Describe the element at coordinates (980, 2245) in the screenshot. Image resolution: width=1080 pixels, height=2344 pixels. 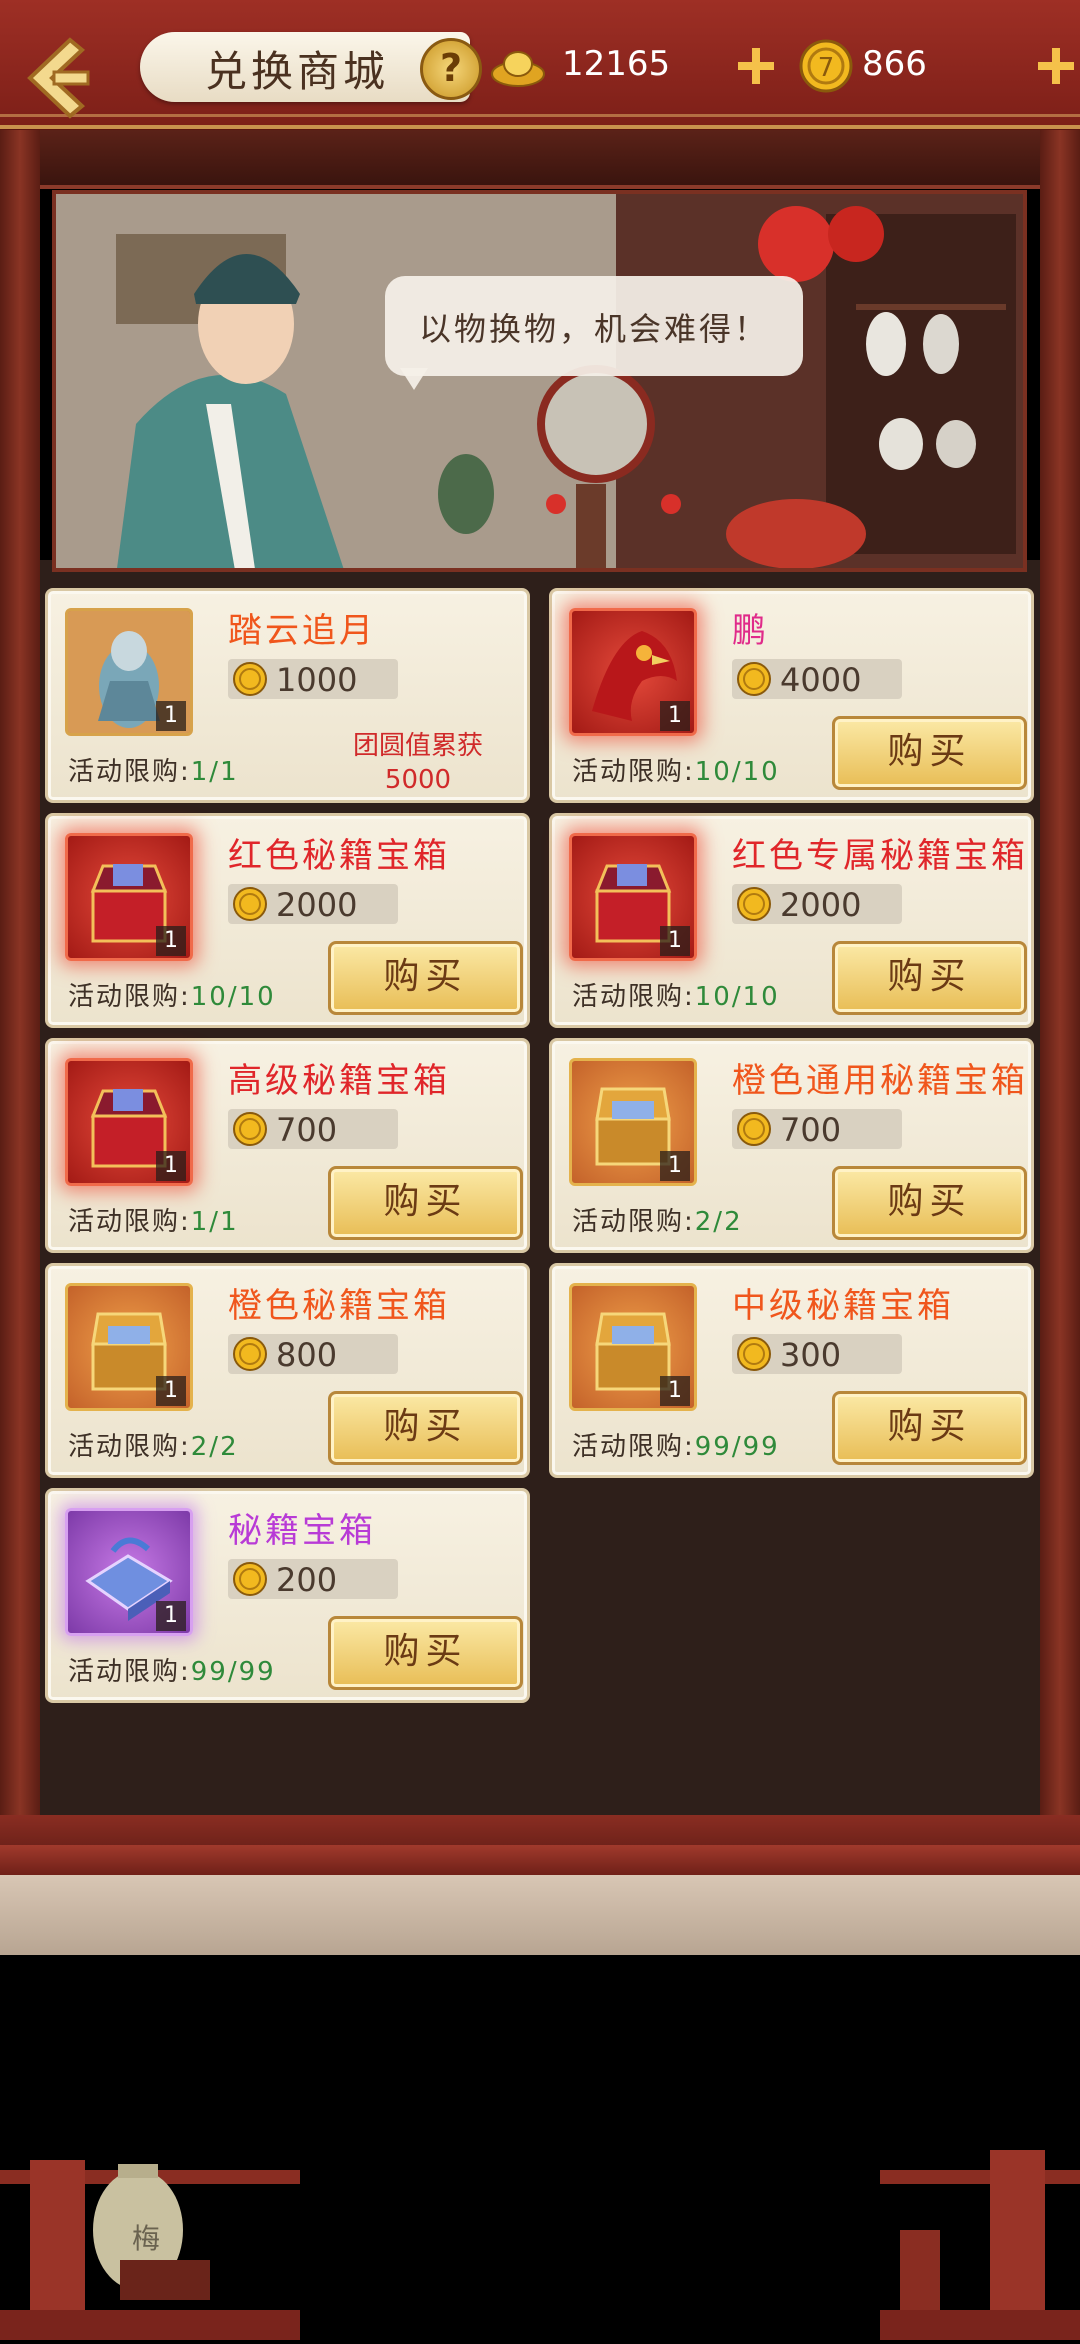
I see `right-railing-decoration` at that location.